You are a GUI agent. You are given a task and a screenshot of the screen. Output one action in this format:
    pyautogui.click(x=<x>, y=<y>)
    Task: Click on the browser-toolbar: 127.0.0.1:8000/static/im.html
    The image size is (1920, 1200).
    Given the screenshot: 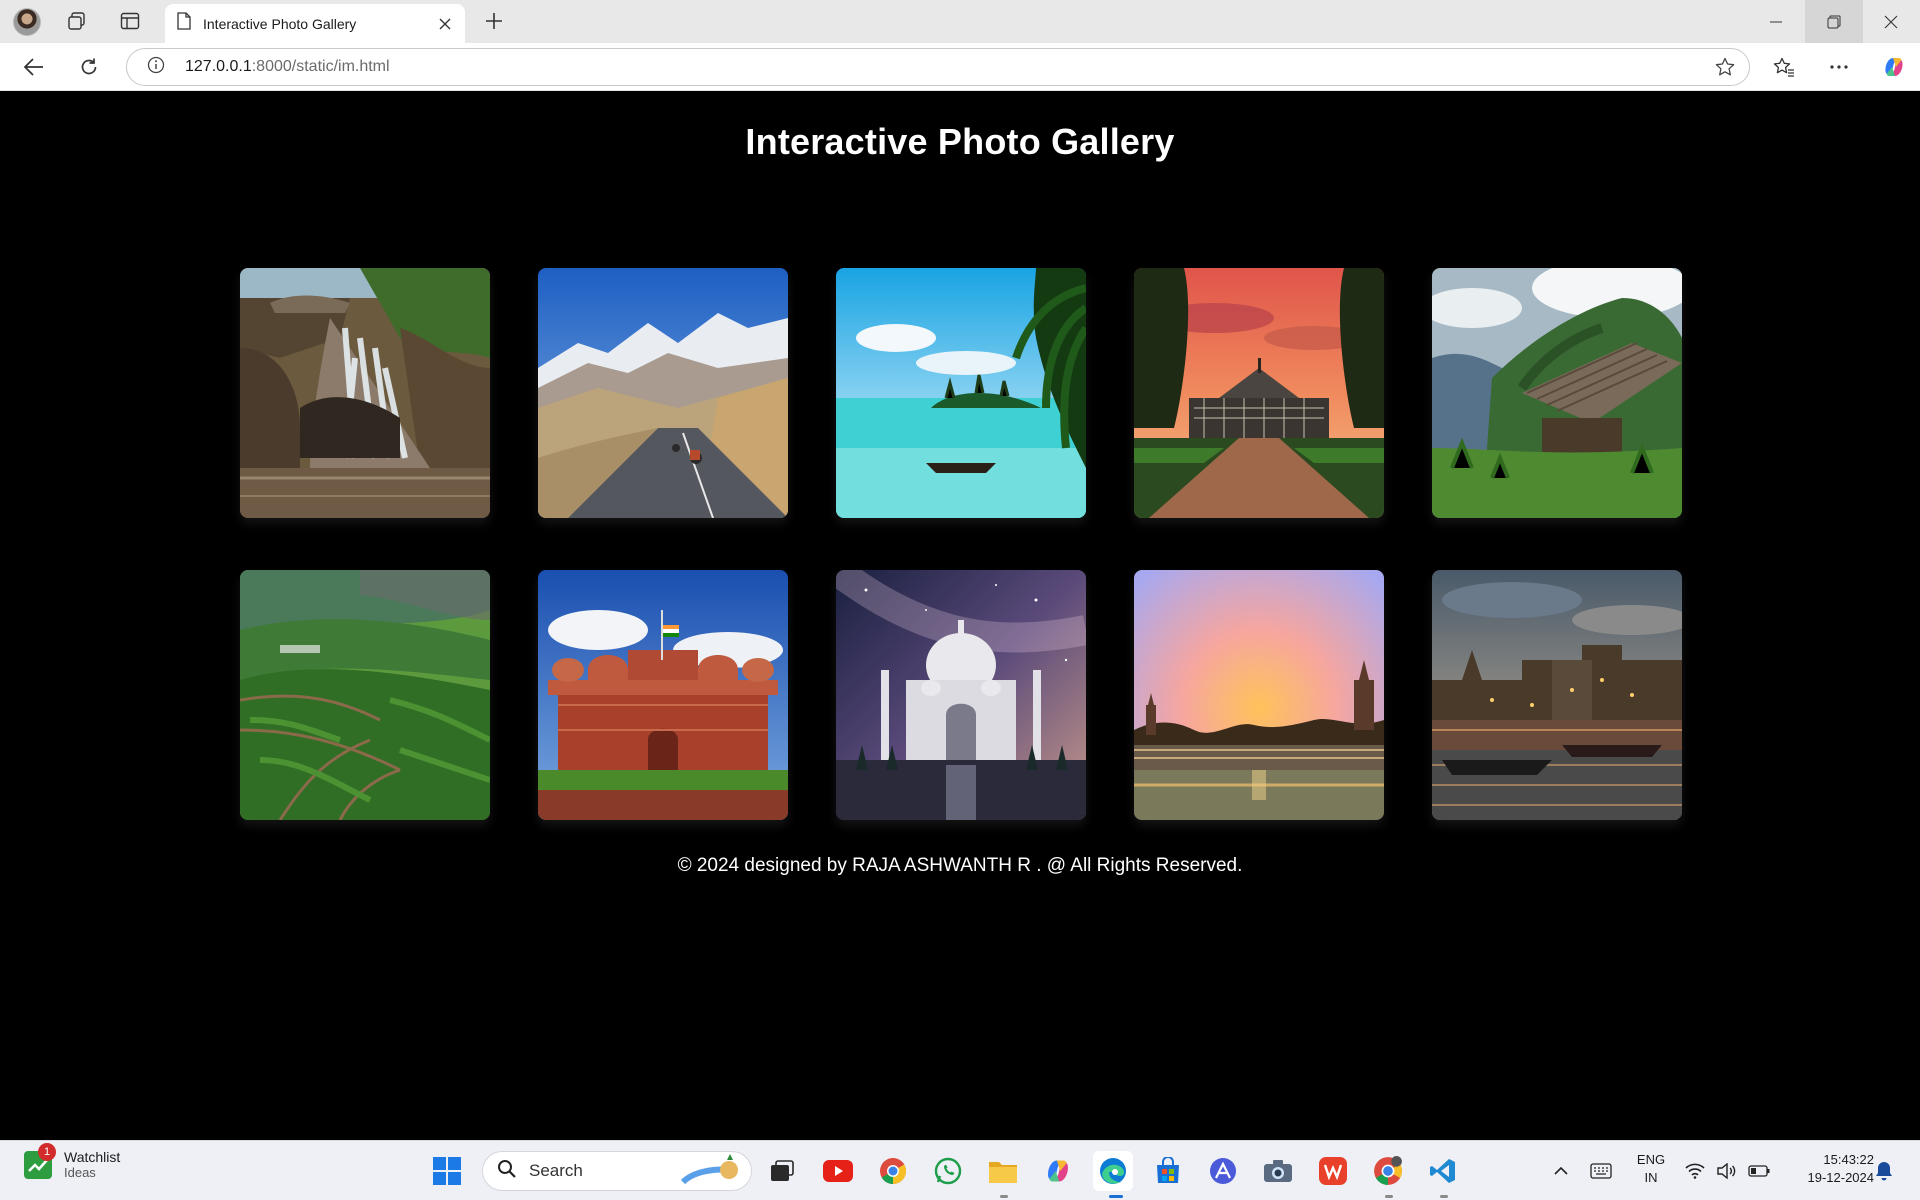 What is the action you would take?
    pyautogui.click(x=960, y=67)
    